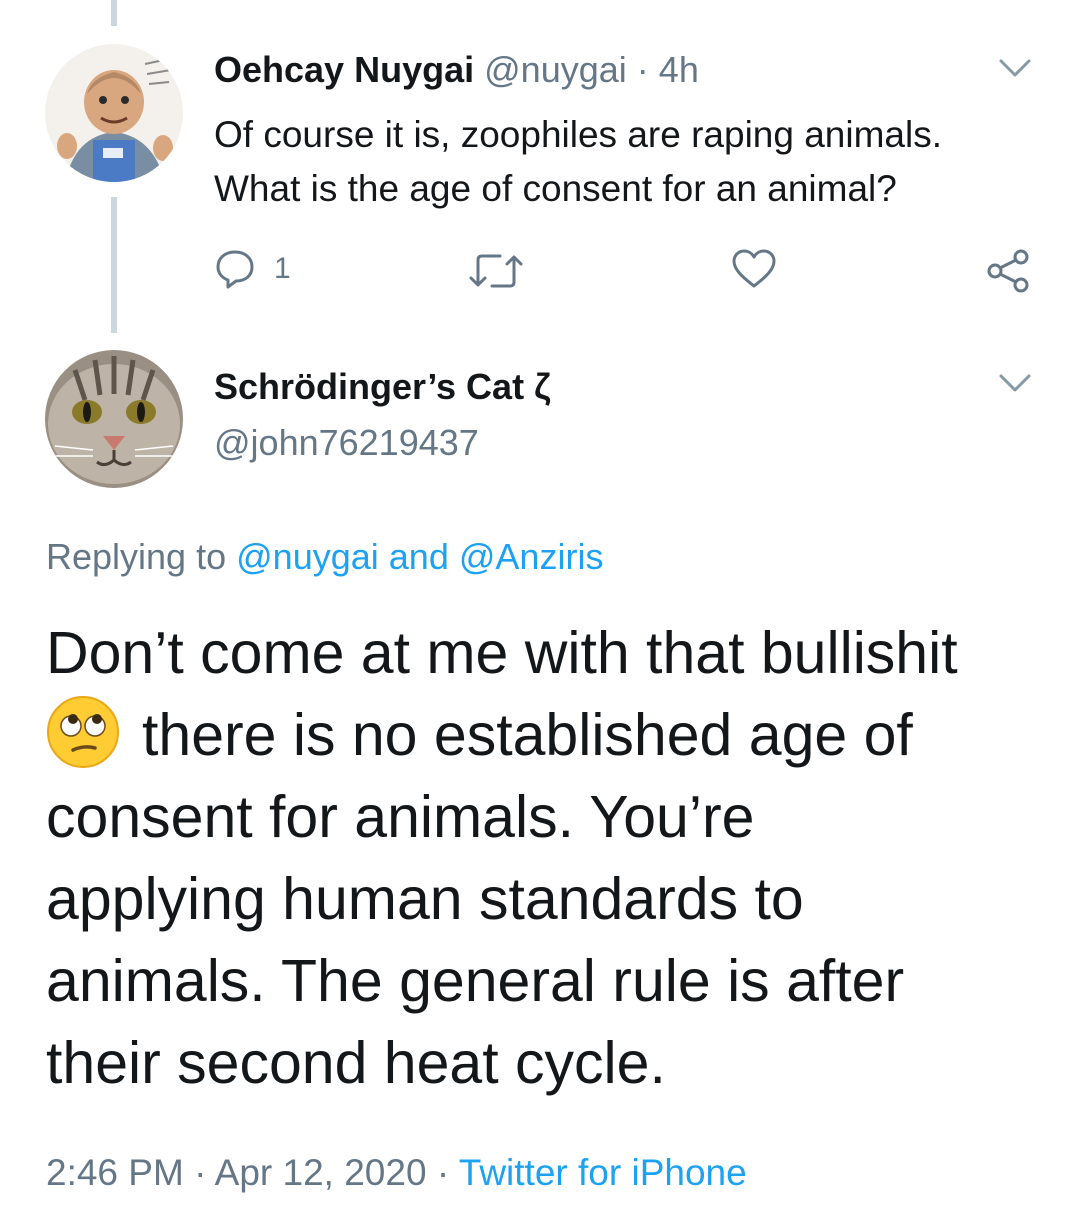  I want to click on like-button, so click(754, 269).